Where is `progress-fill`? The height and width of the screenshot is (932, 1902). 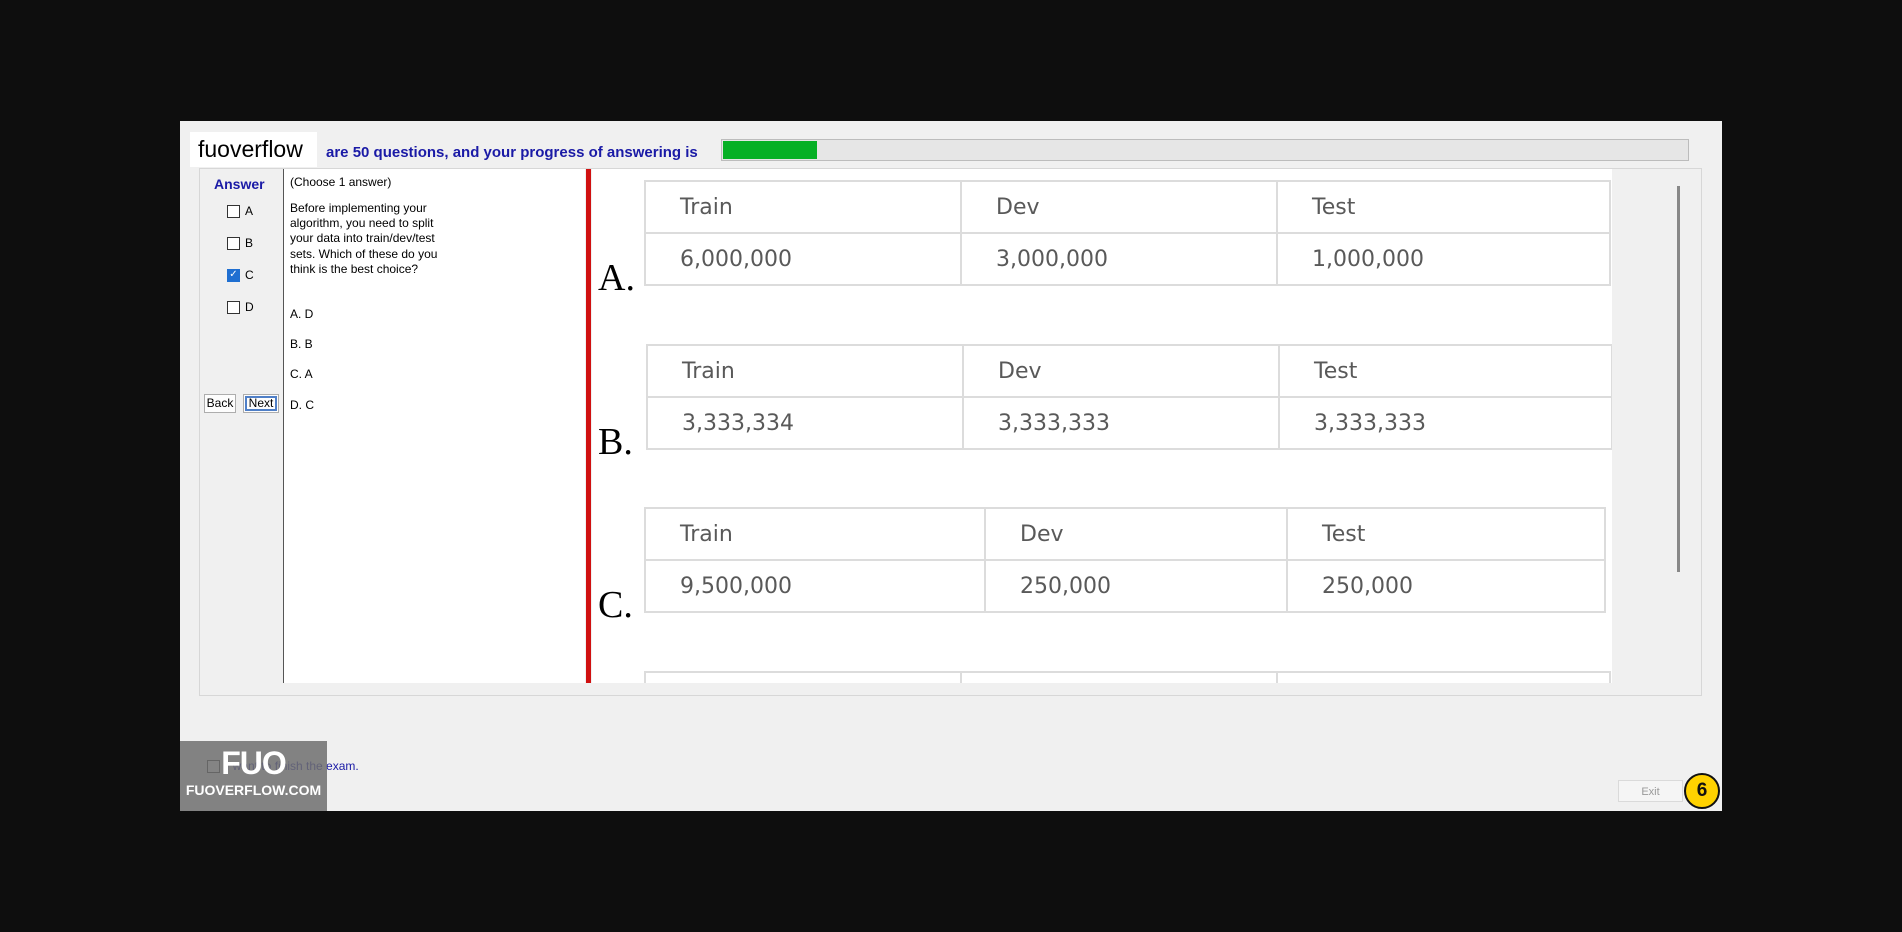 progress-fill is located at coordinates (770, 150).